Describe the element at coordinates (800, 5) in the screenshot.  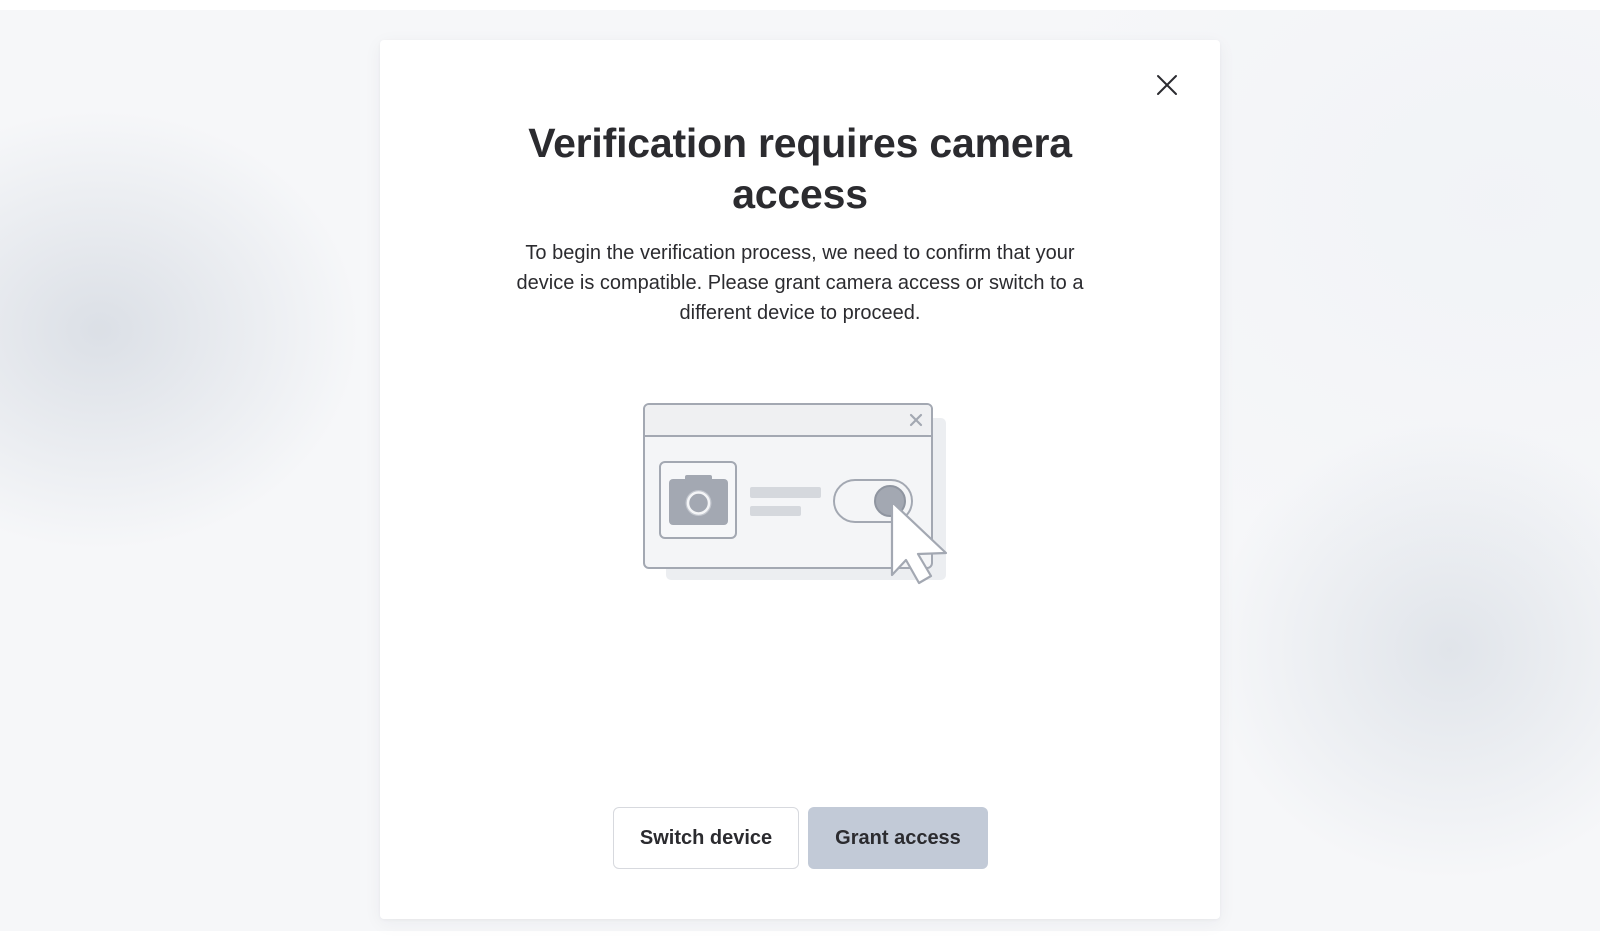
I see `top-edge` at that location.